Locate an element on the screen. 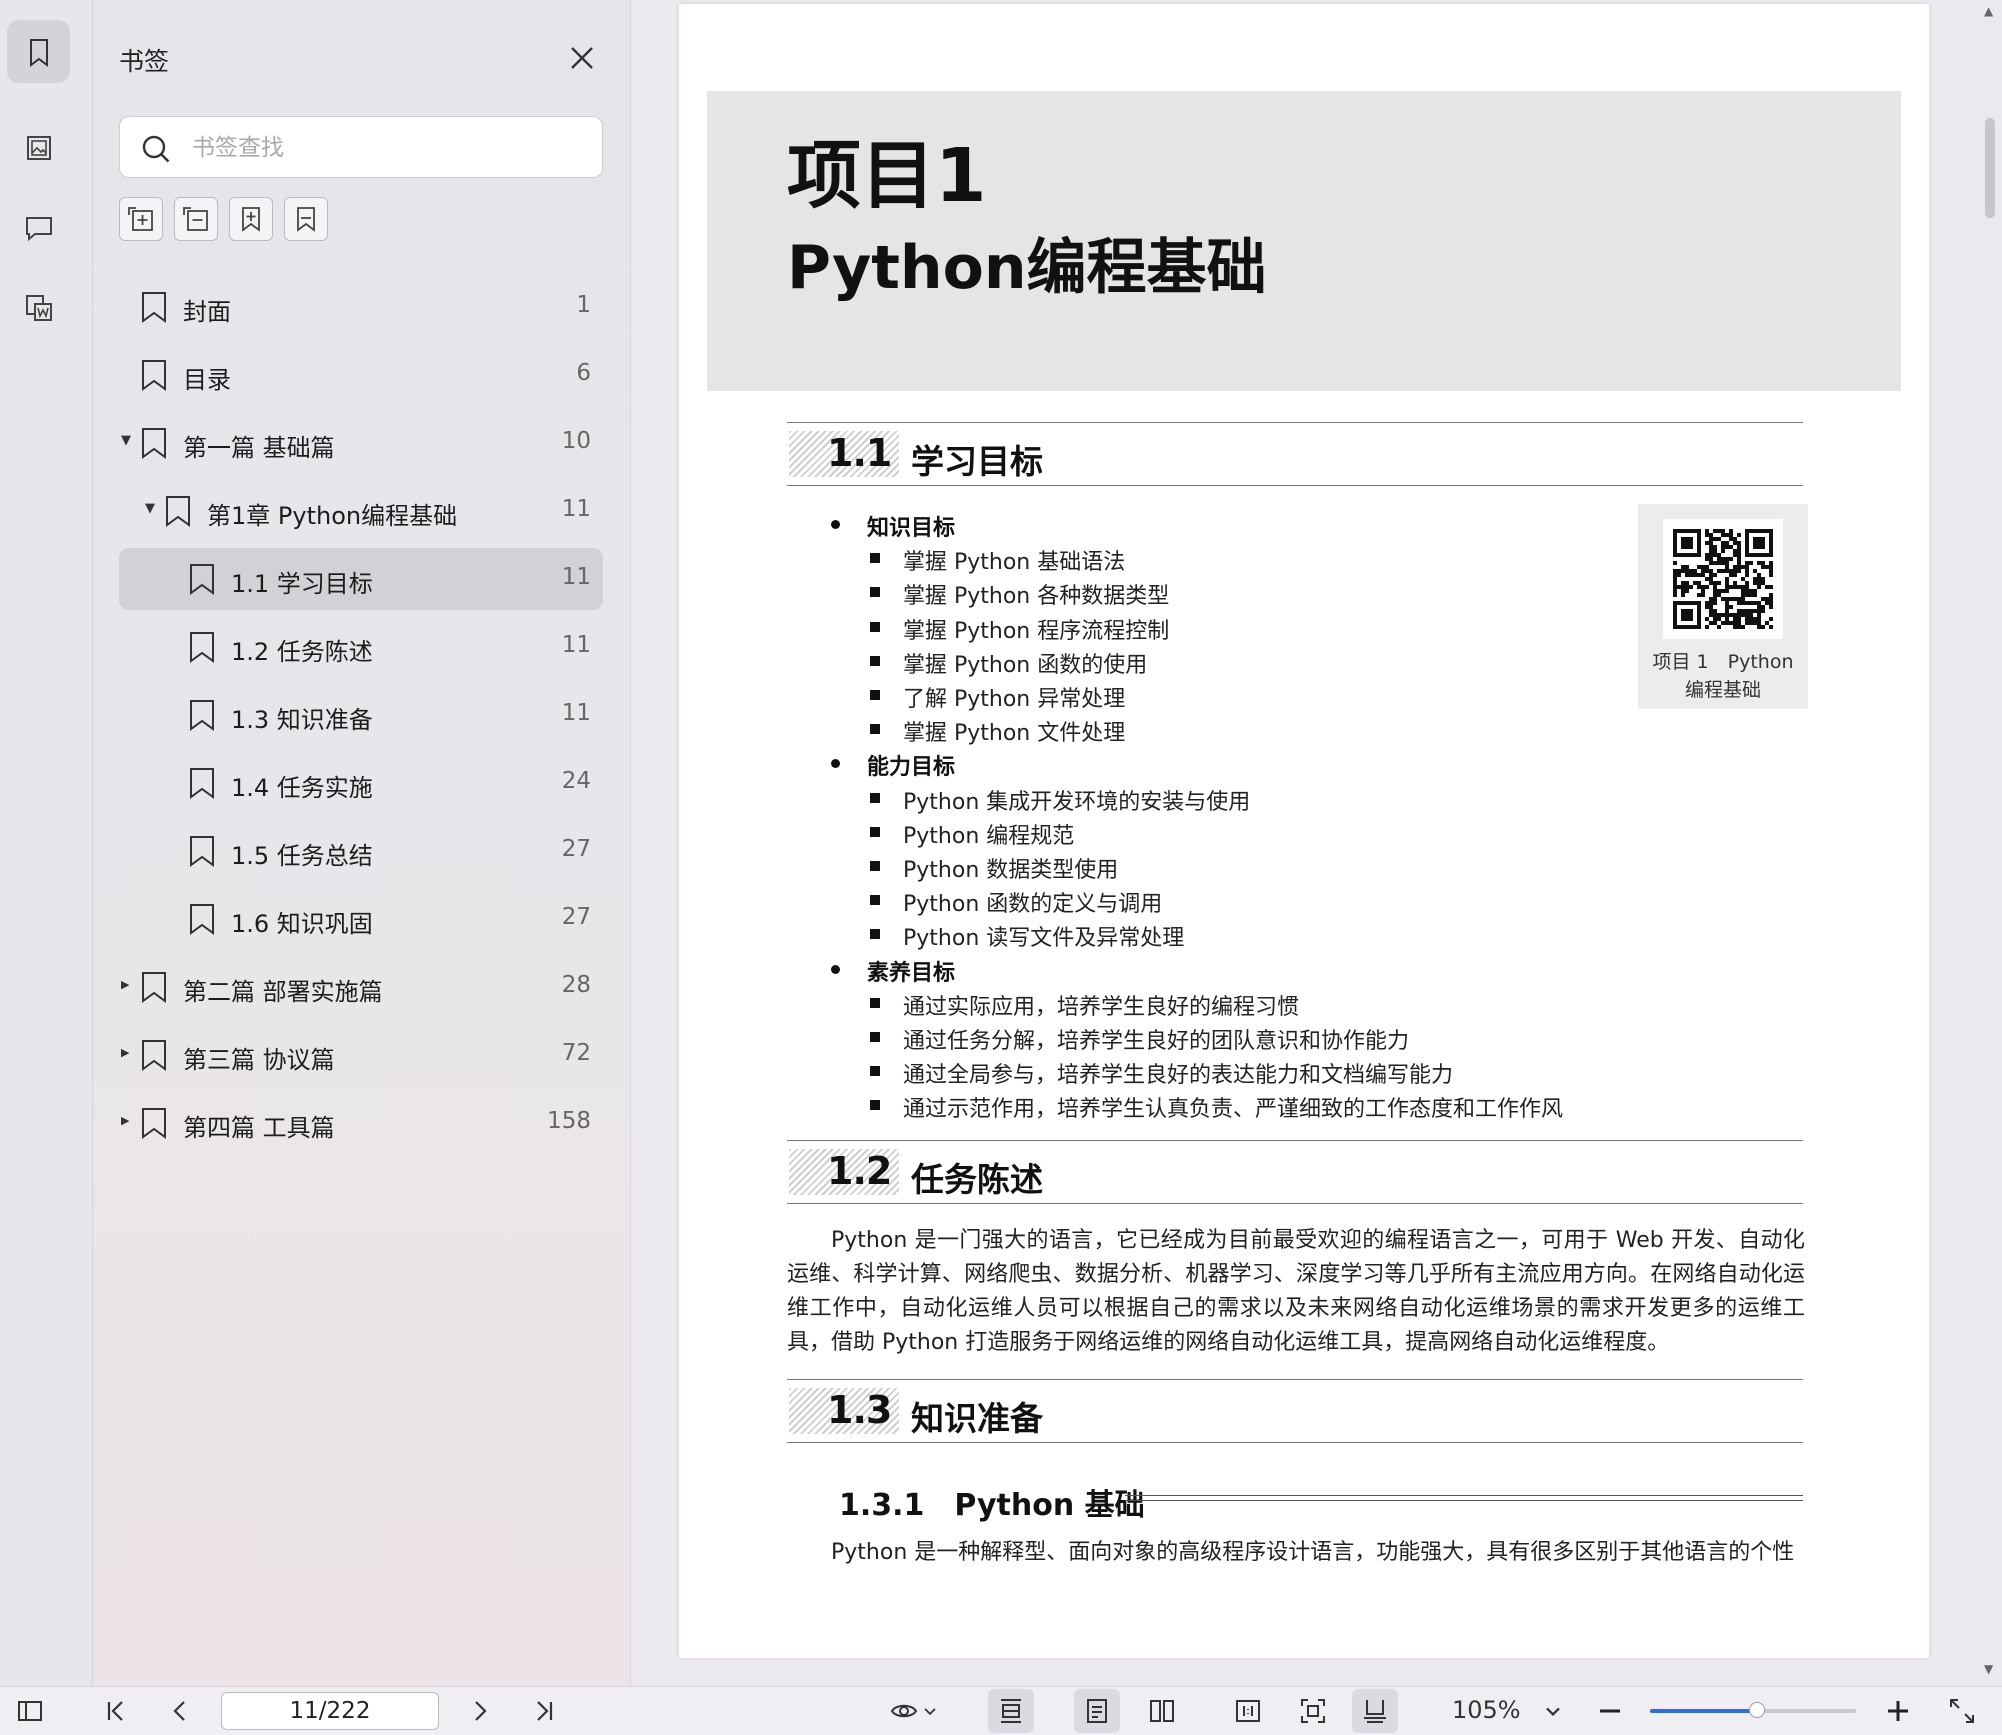 This screenshot has height=1735, width=2002. double-page-button is located at coordinates (1162, 1711).